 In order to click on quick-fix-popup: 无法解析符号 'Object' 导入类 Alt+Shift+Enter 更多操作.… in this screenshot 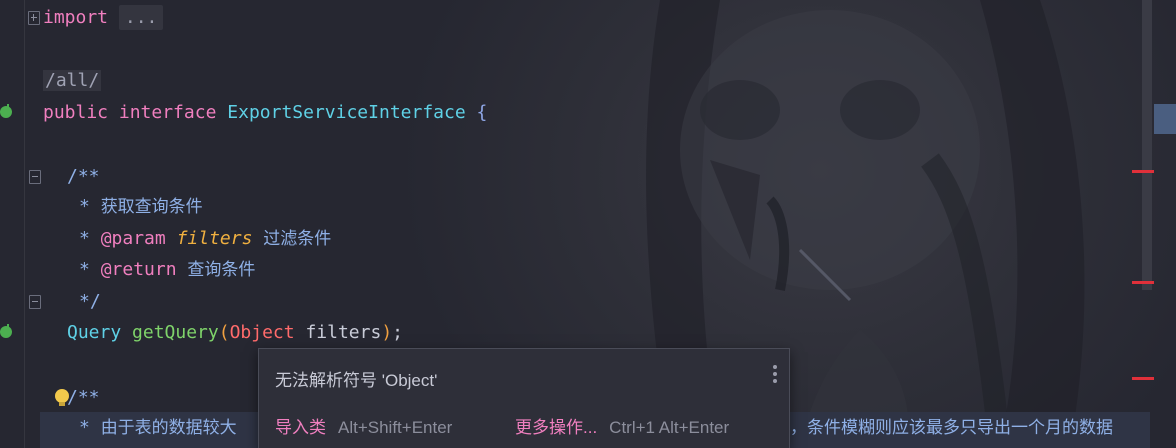, I will do `click(524, 398)`.